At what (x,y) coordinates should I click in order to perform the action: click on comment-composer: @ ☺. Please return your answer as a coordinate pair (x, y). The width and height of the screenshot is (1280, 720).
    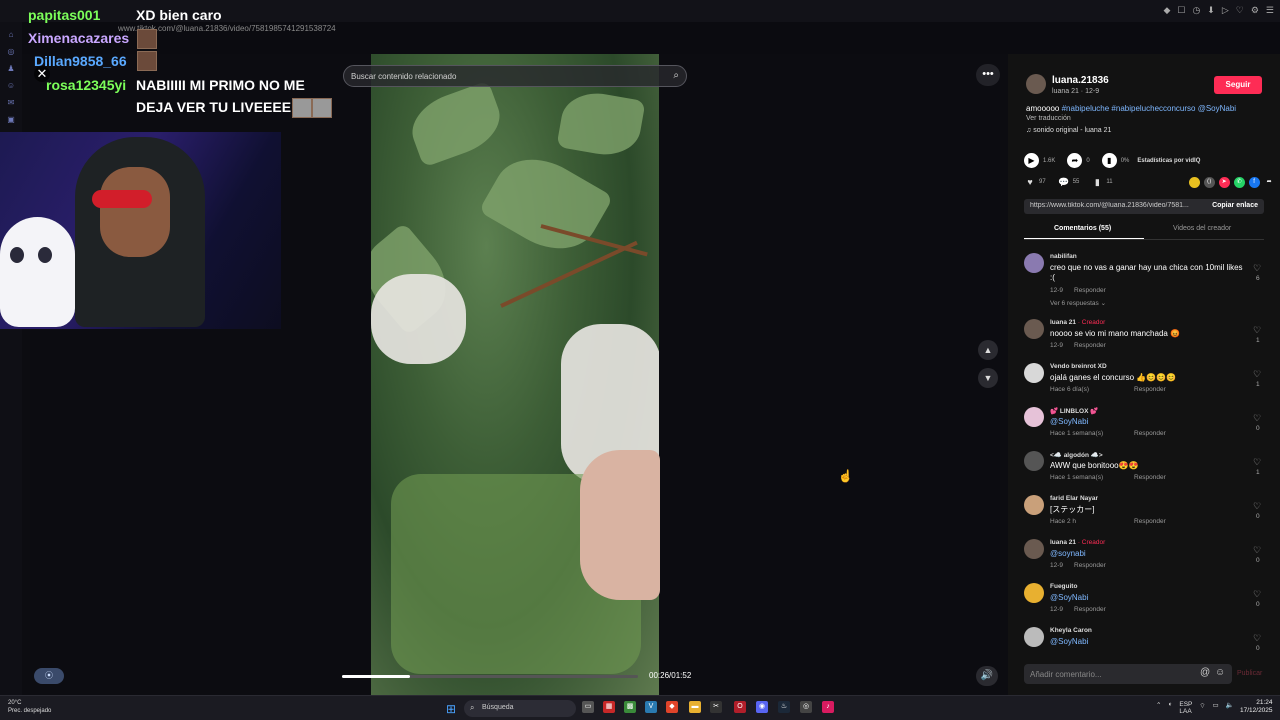
    Looking at the image, I should click on (1128, 674).